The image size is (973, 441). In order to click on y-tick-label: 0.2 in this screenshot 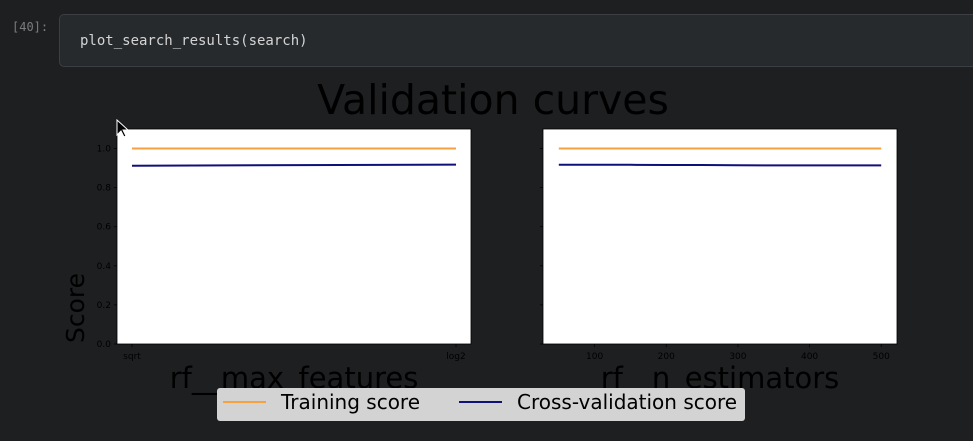, I will do `click(104, 306)`.